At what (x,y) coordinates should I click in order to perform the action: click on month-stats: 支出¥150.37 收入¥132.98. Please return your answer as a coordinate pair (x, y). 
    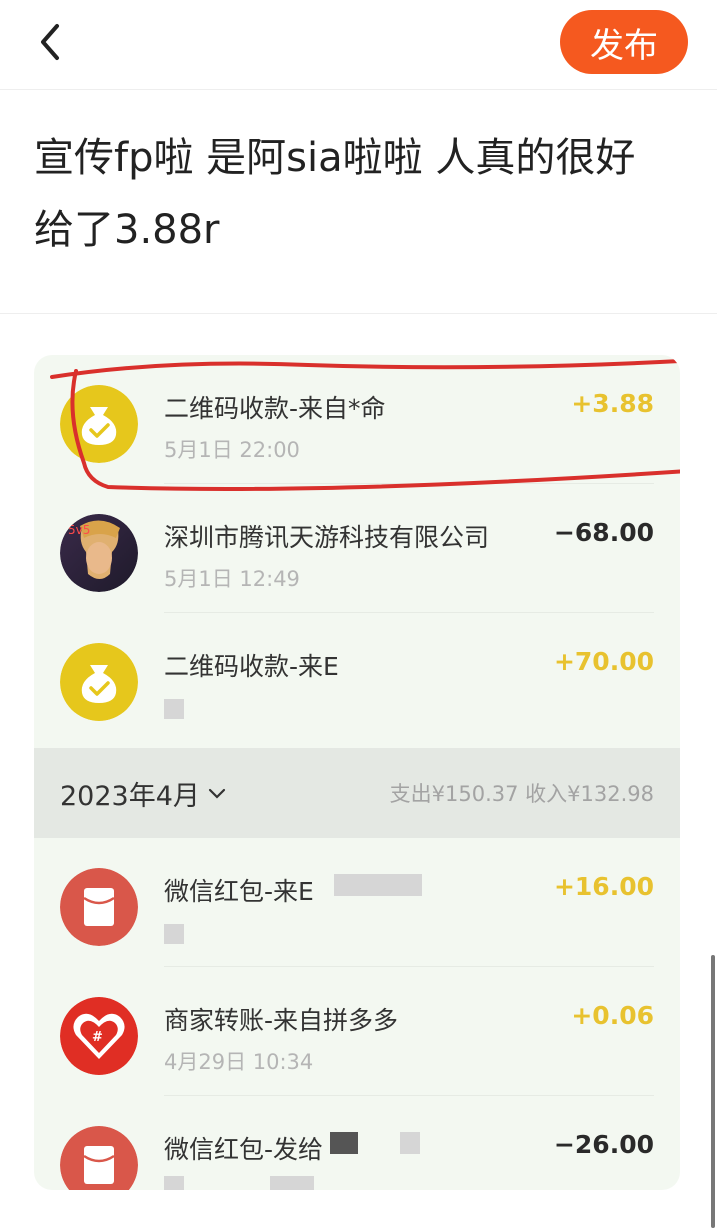
    Looking at the image, I should click on (521, 794).